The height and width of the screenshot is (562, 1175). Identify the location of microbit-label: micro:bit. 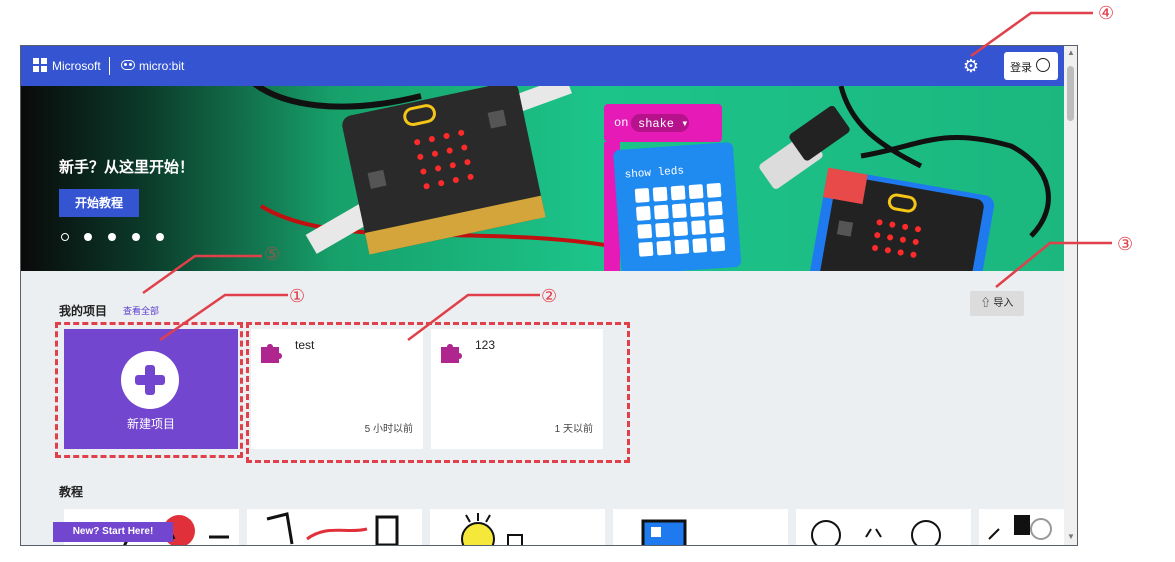
(162, 66).